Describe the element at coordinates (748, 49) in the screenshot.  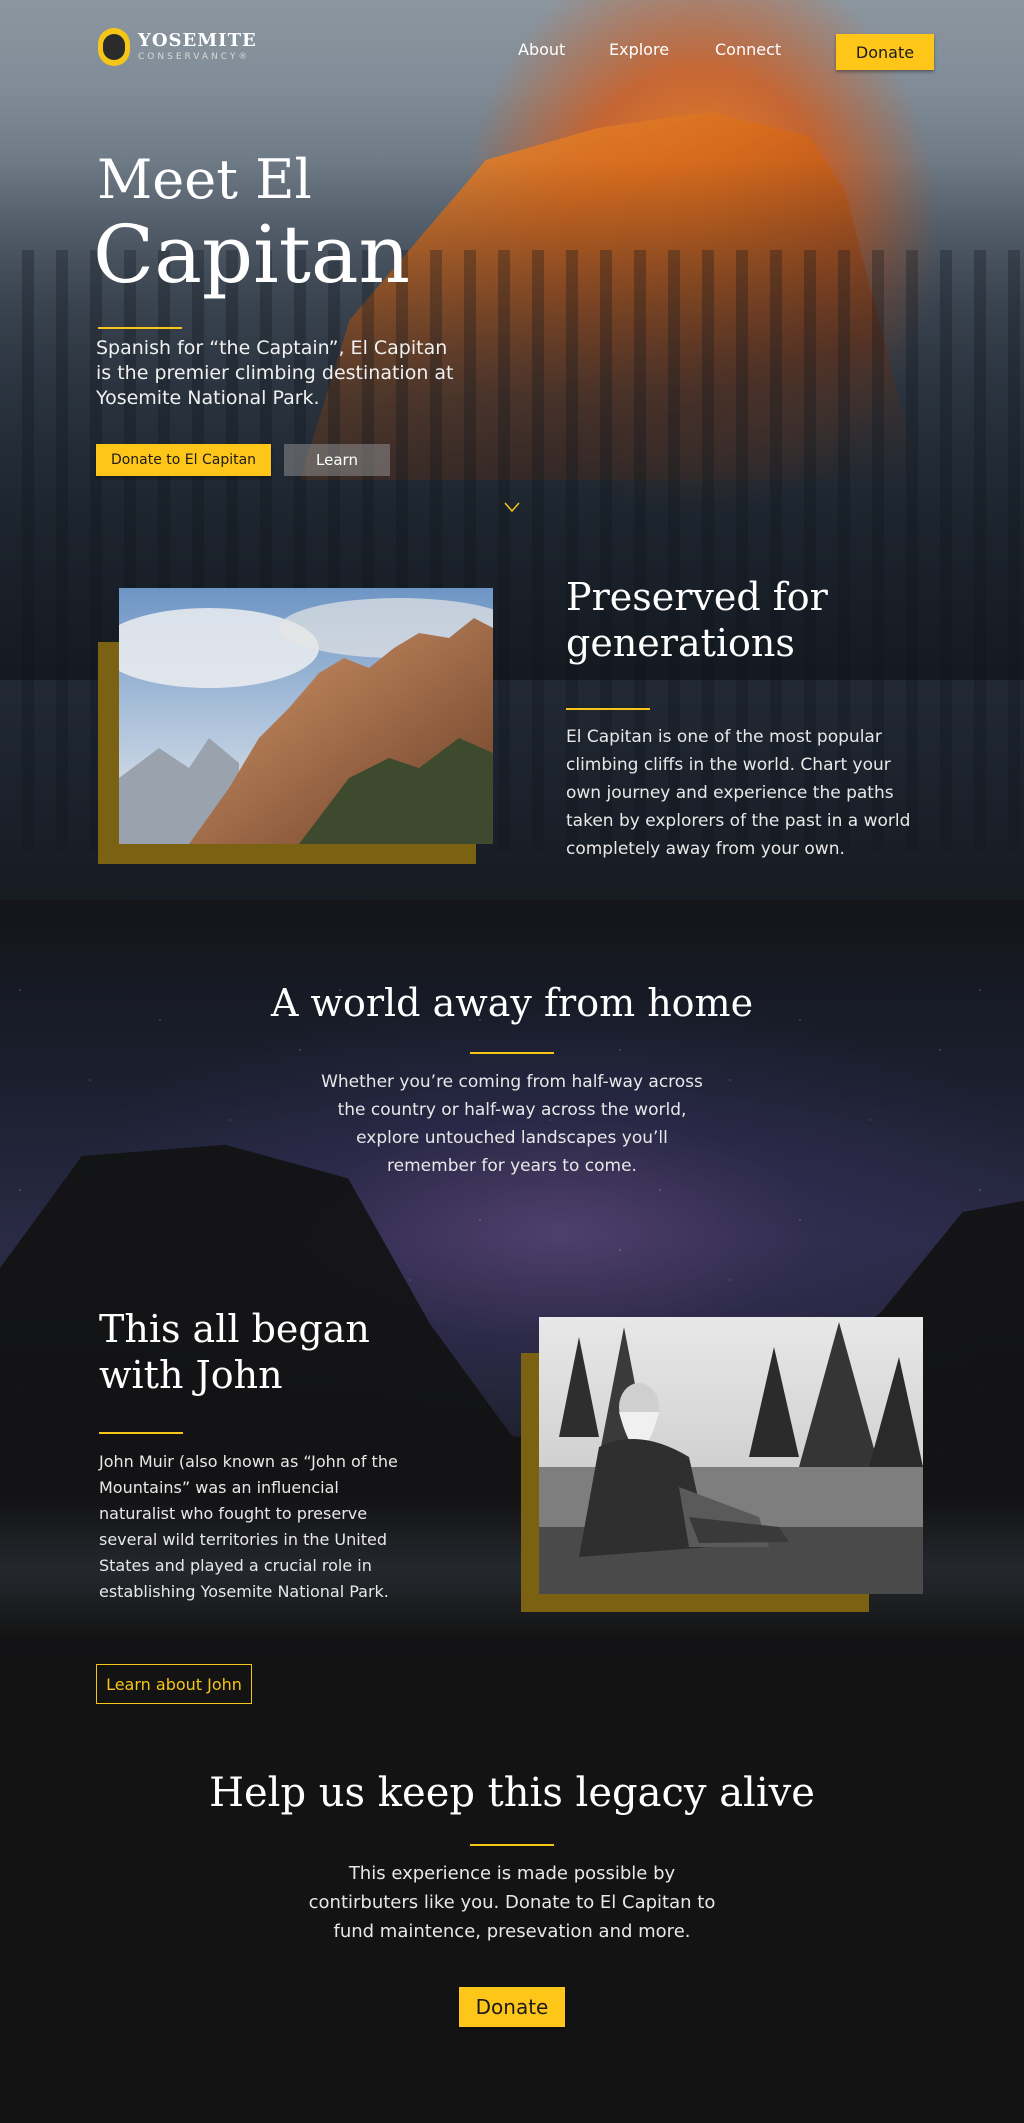
I see `nav-connect: Connect` at that location.